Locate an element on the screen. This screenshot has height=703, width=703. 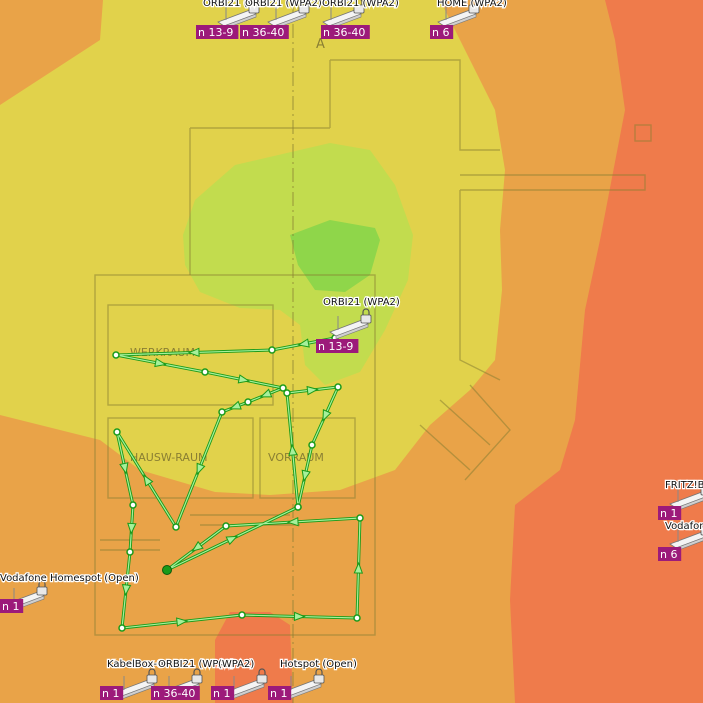
room-label-hausw-raum: HAUSW-RAUM is located at coordinates (169, 457).